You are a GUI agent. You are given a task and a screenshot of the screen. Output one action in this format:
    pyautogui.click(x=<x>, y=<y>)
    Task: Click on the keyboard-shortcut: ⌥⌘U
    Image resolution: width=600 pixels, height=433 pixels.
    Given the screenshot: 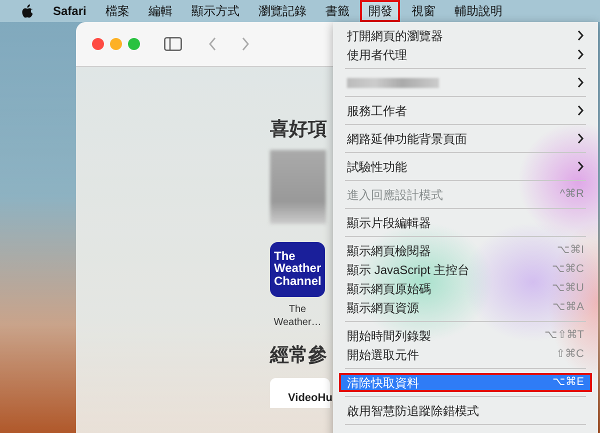 What is the action you would take?
    pyautogui.click(x=568, y=288)
    